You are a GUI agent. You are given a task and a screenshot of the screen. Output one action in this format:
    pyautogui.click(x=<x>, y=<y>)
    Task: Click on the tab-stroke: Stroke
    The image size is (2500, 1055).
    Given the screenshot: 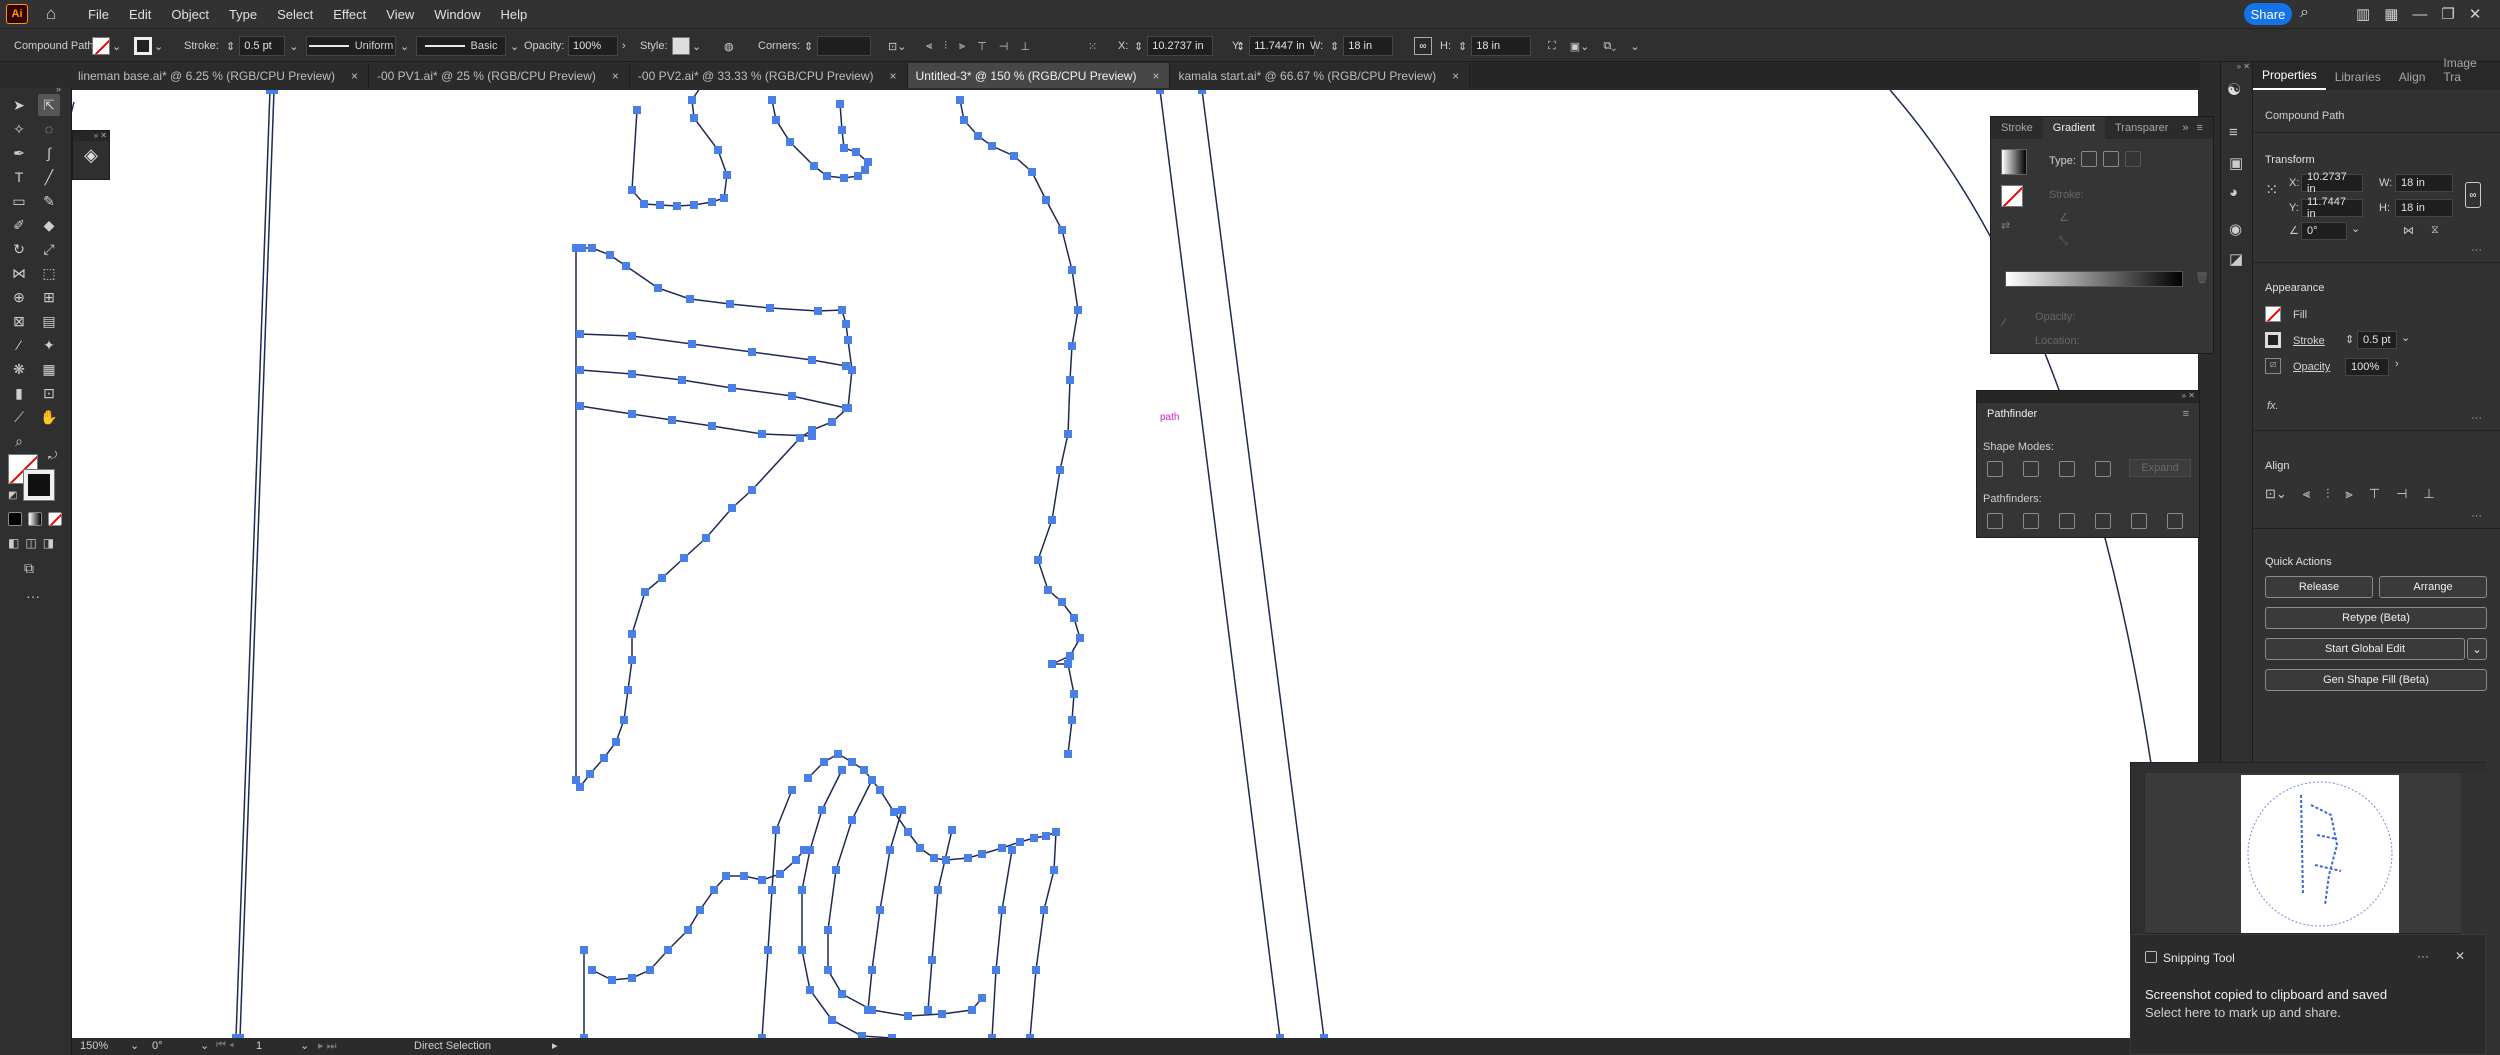 What is the action you would take?
    pyautogui.click(x=2017, y=128)
    